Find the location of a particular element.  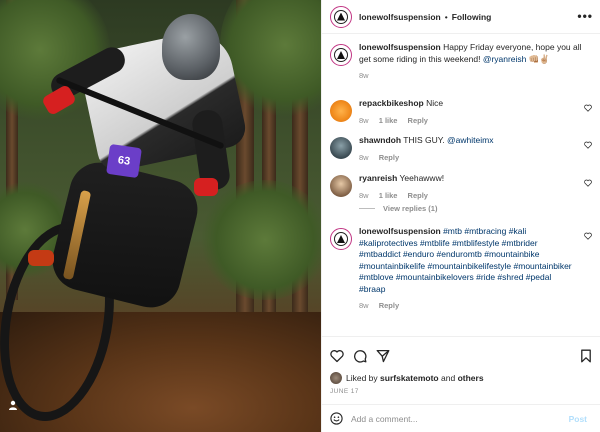

comment-item: ryanreish Yeehawww! 8w 1 like Reply is located at coordinates (461, 187).